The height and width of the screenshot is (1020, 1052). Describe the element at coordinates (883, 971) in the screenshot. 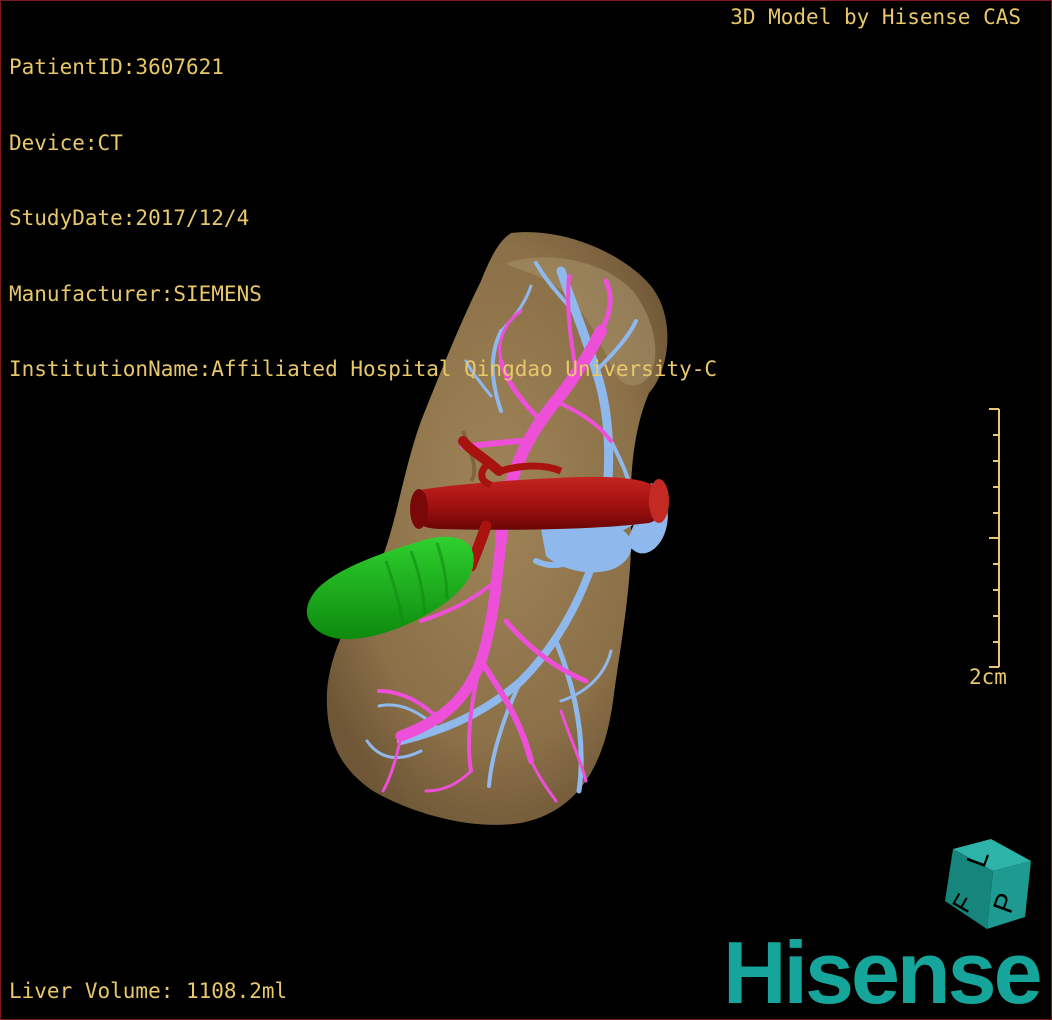

I see `hisense-logo: Hisense` at that location.